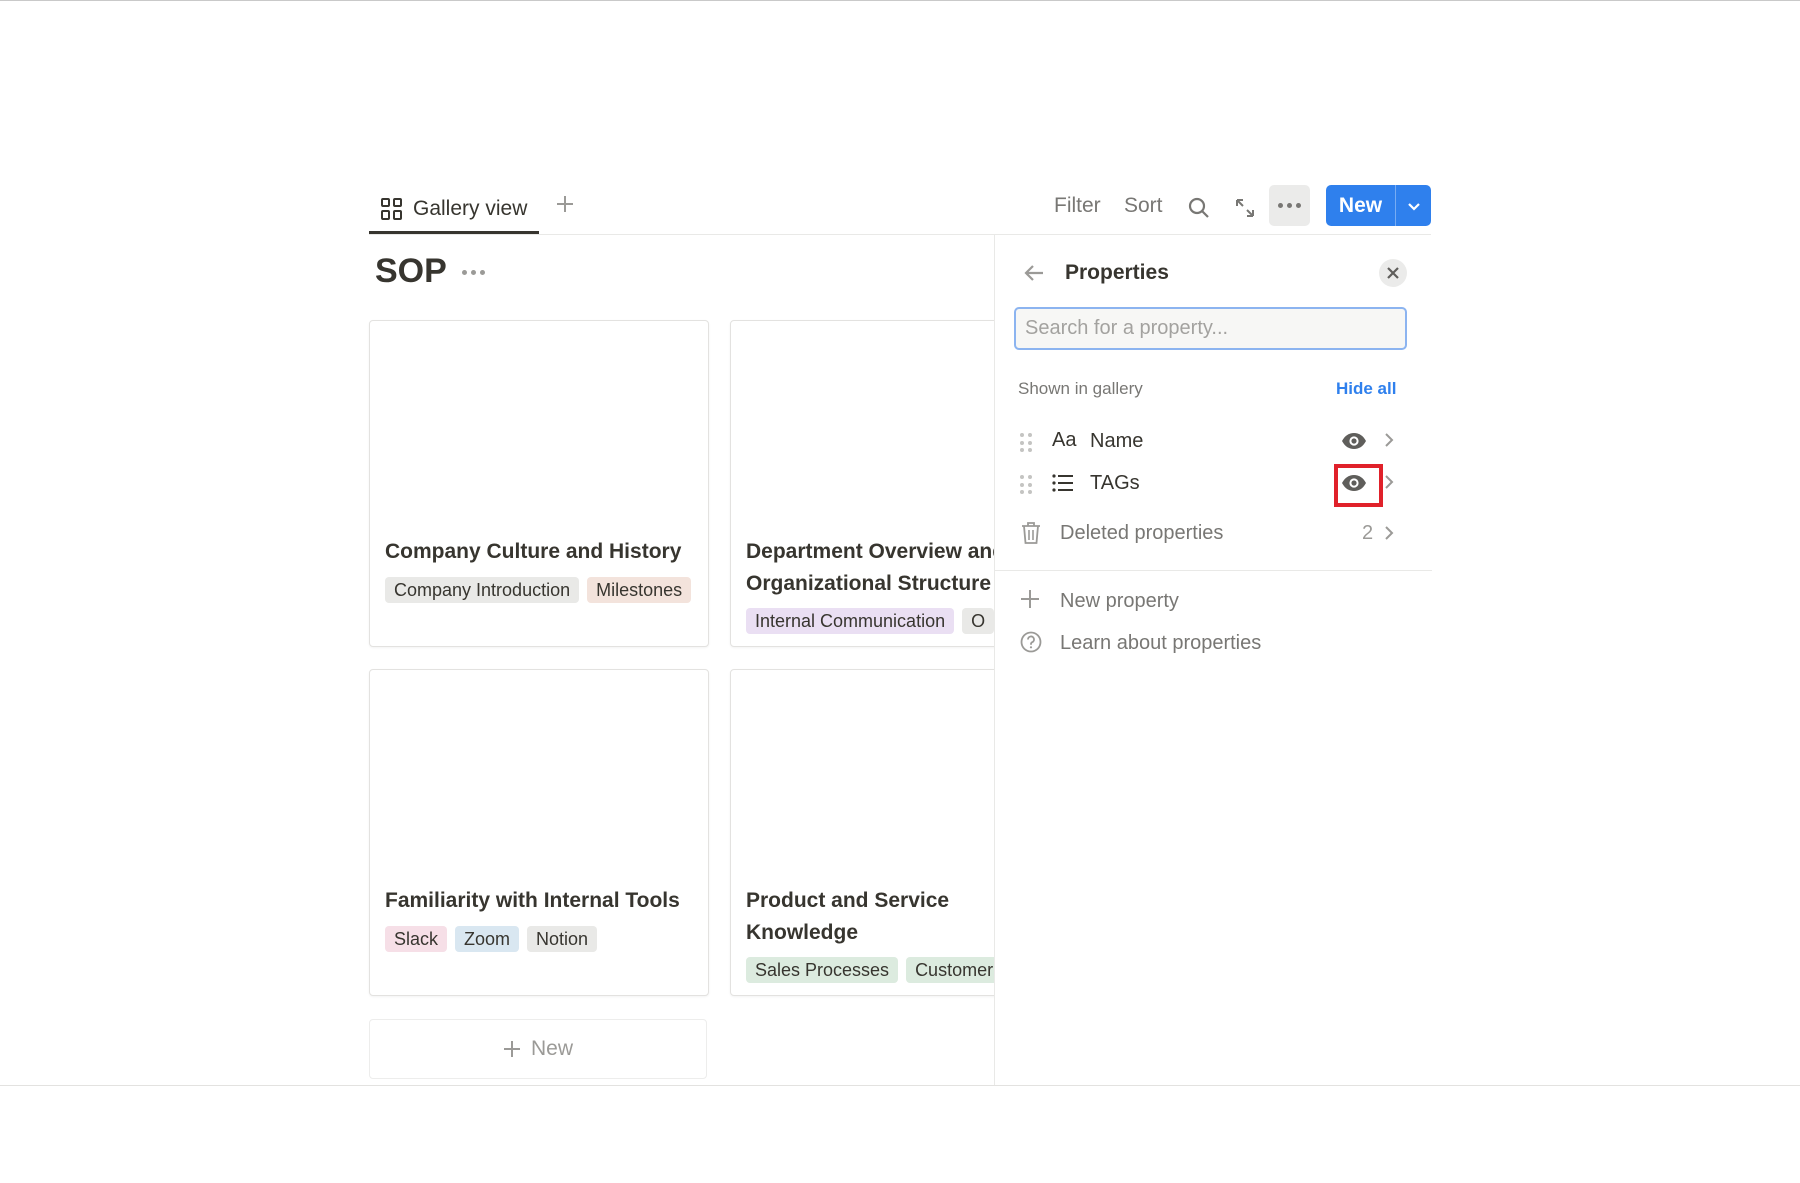 The width and height of the screenshot is (1800, 1183). I want to click on back-button, so click(1034, 275).